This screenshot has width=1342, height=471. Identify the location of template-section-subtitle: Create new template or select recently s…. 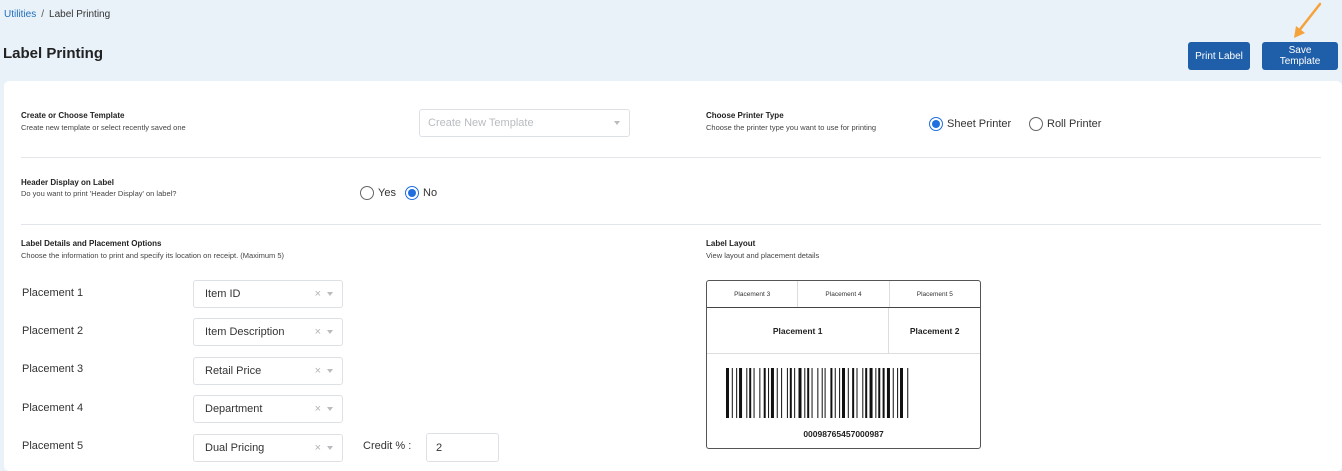
(103, 127).